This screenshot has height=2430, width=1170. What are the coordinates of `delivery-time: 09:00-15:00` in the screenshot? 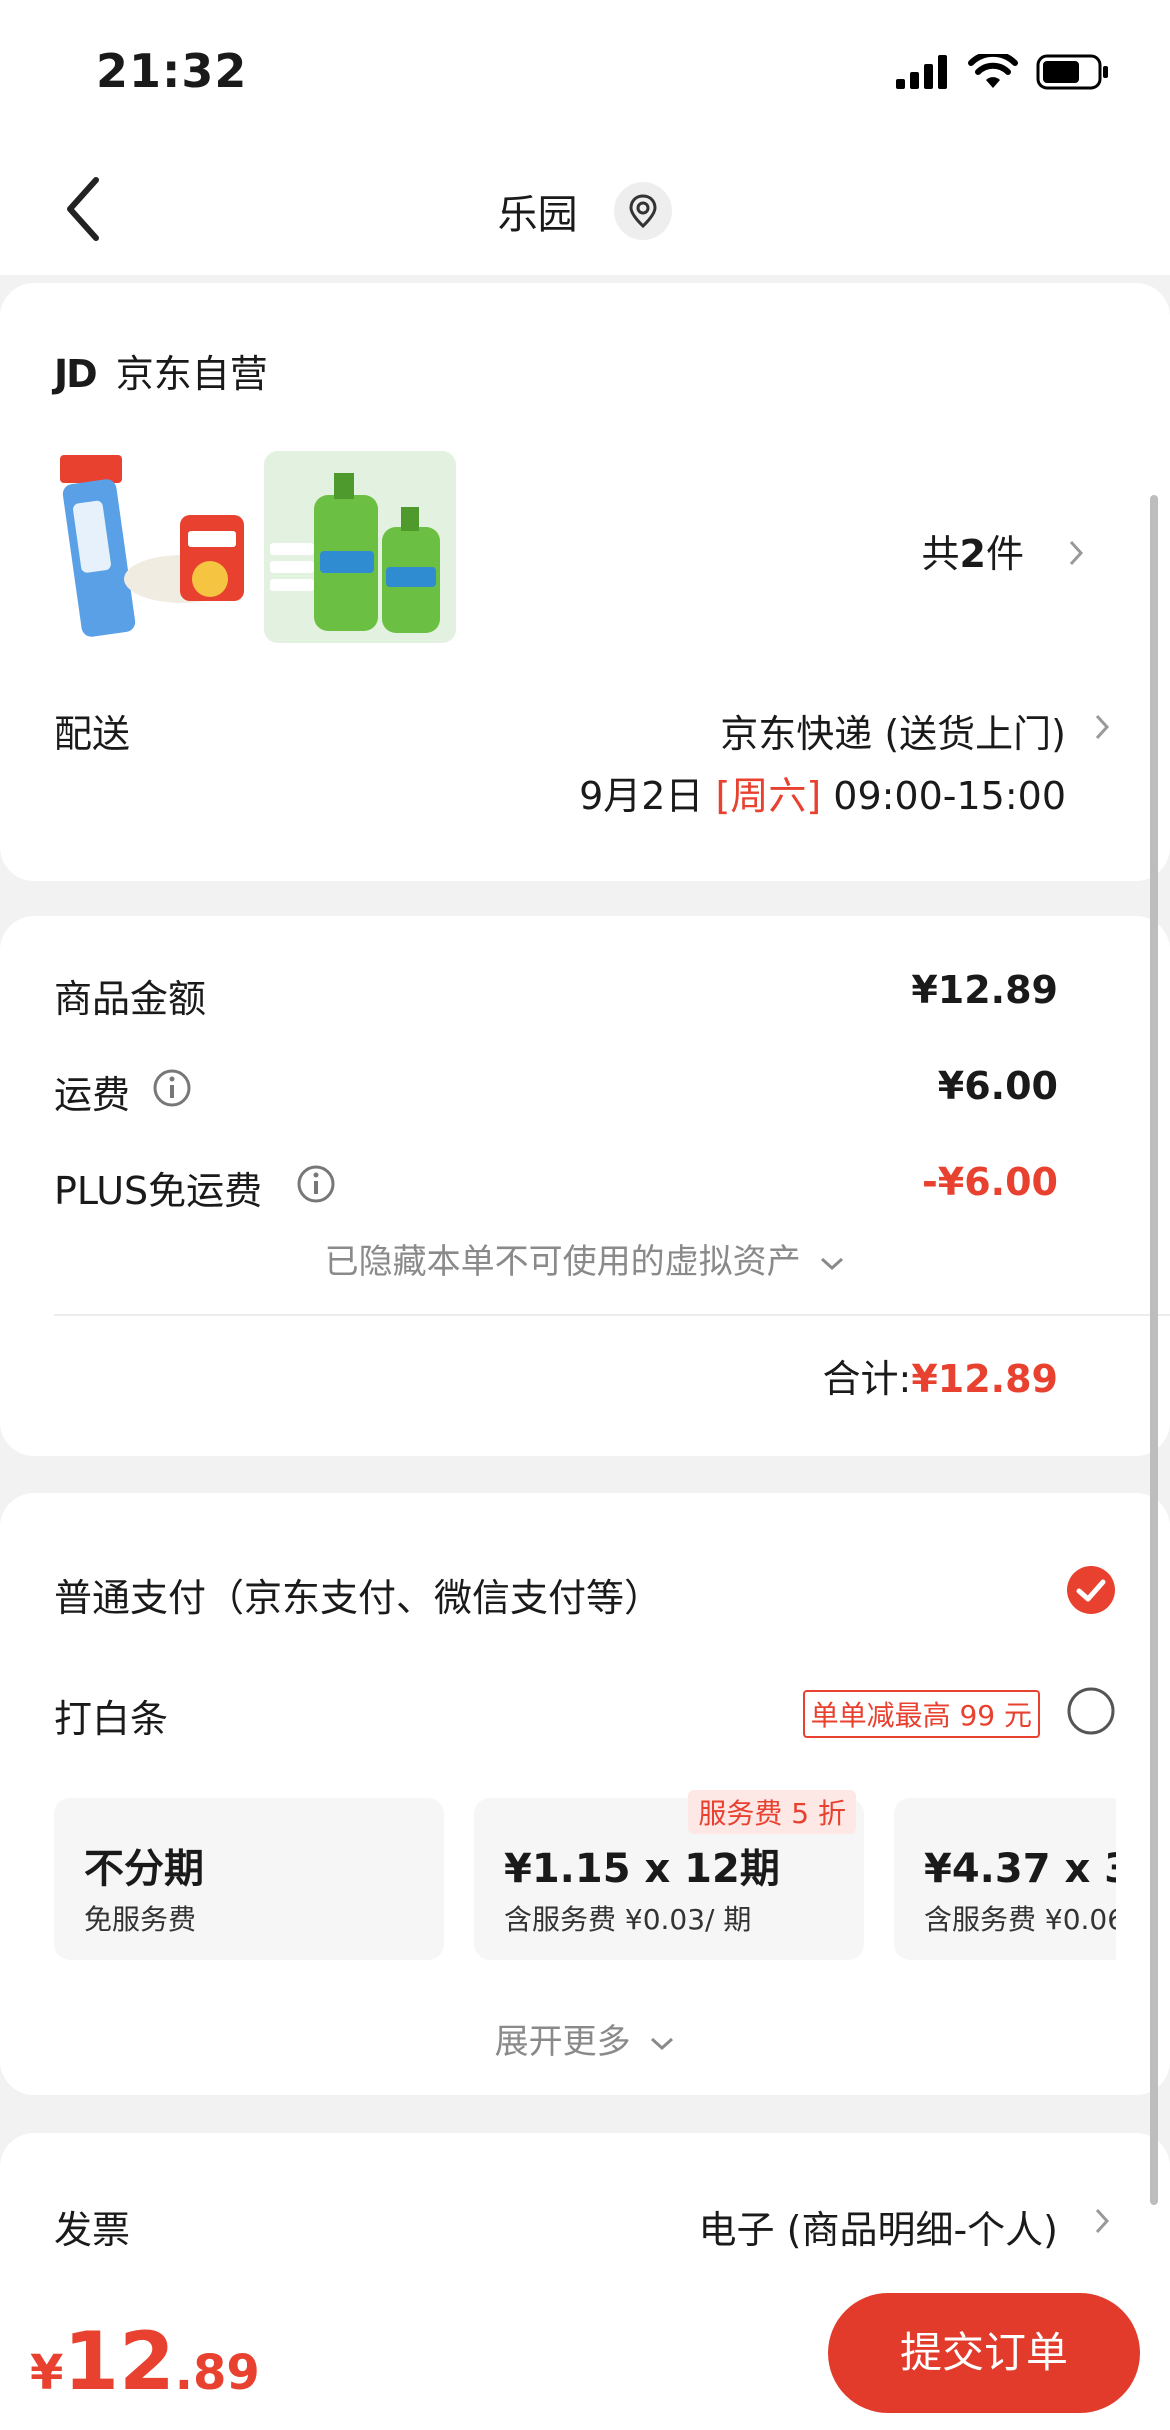 It's located at (949, 796).